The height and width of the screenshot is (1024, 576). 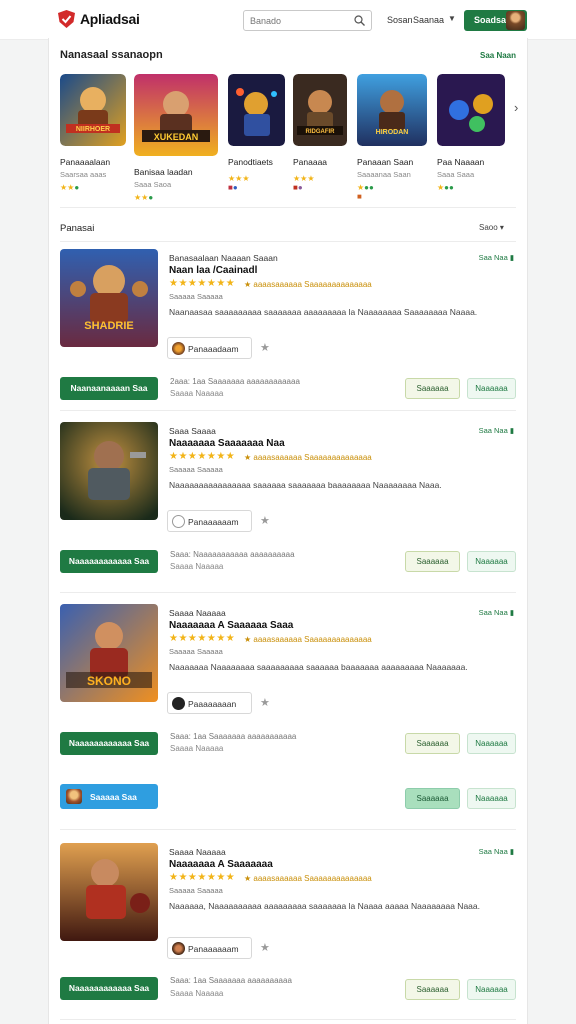 I want to click on price-tag: Saa Naa ▮, so click(x=496, y=257).